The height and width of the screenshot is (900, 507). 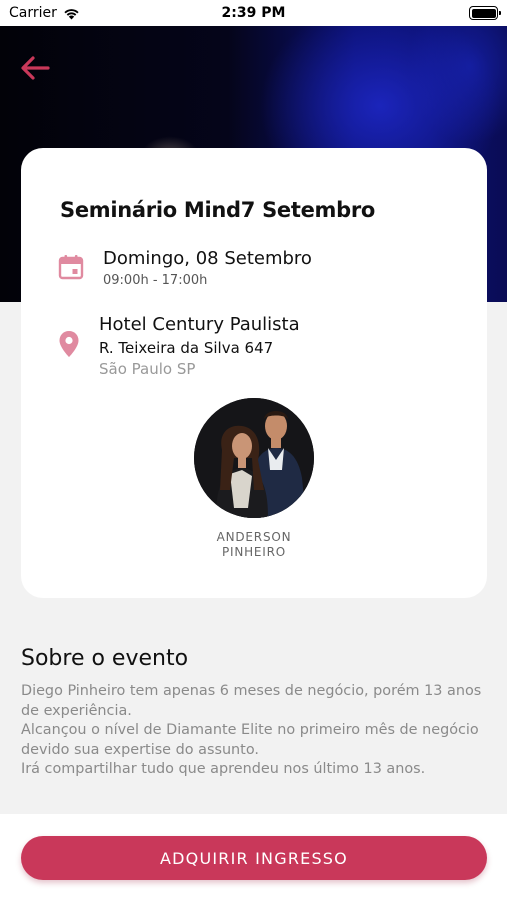 I want to click on location-pin-icon, so click(x=69, y=344).